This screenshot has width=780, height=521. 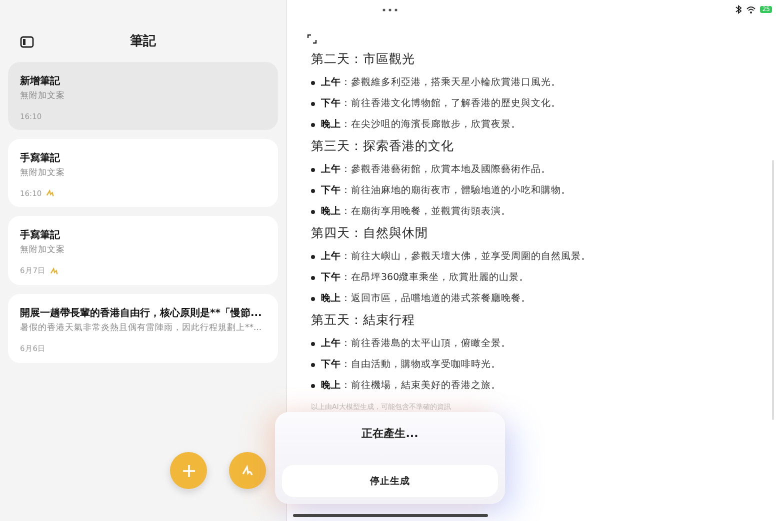 What do you see at coordinates (370, 233) in the screenshot?
I see `section-heading: 第四天：自然與休閒` at bounding box center [370, 233].